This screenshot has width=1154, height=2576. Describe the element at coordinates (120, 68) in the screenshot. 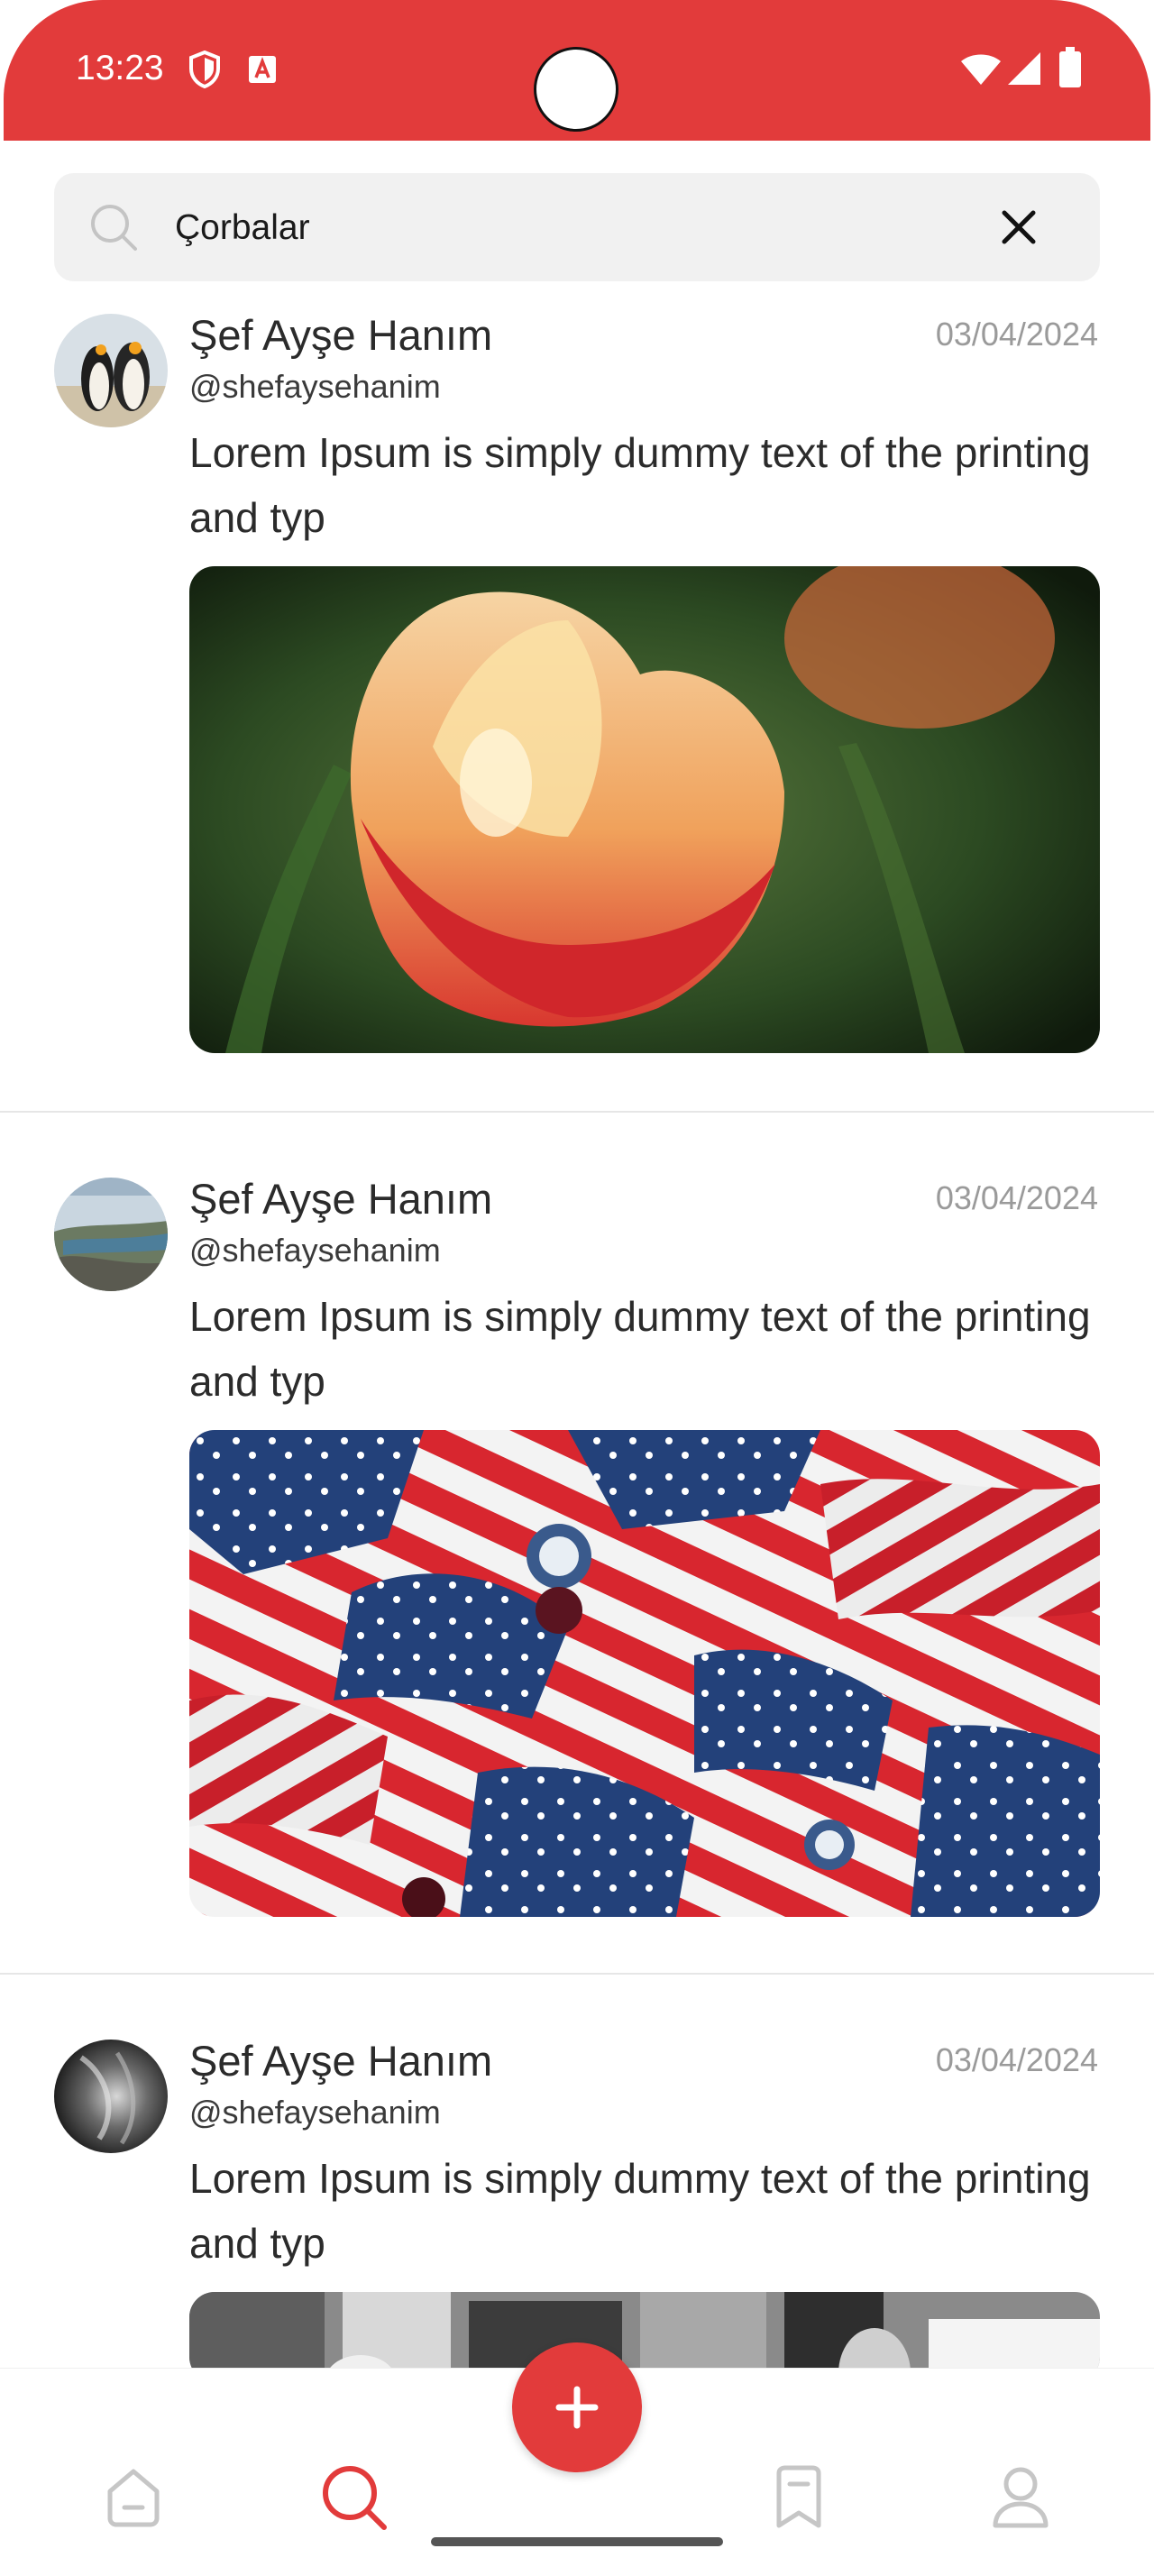

I see `status-time: 13:23` at that location.